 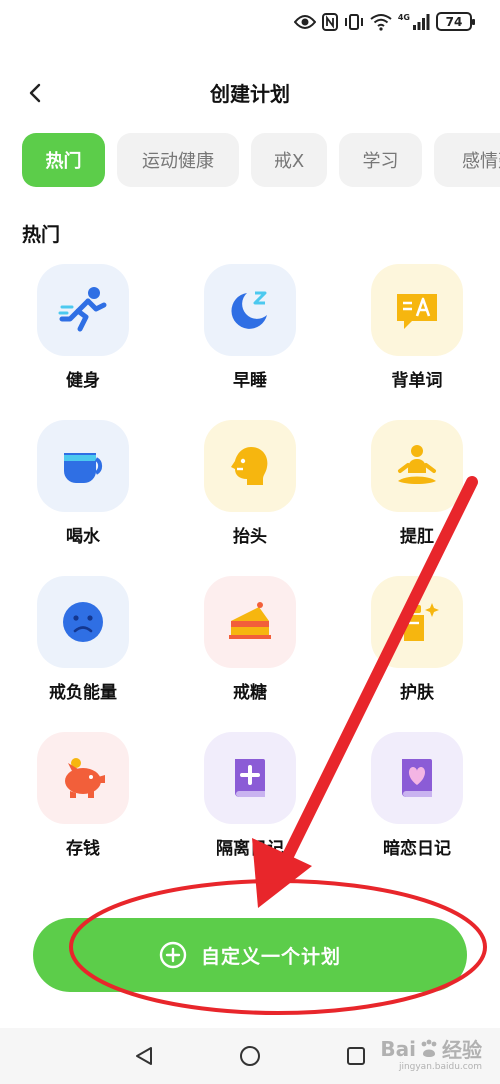 I want to click on tab-label: 热门, so click(x=63, y=161).